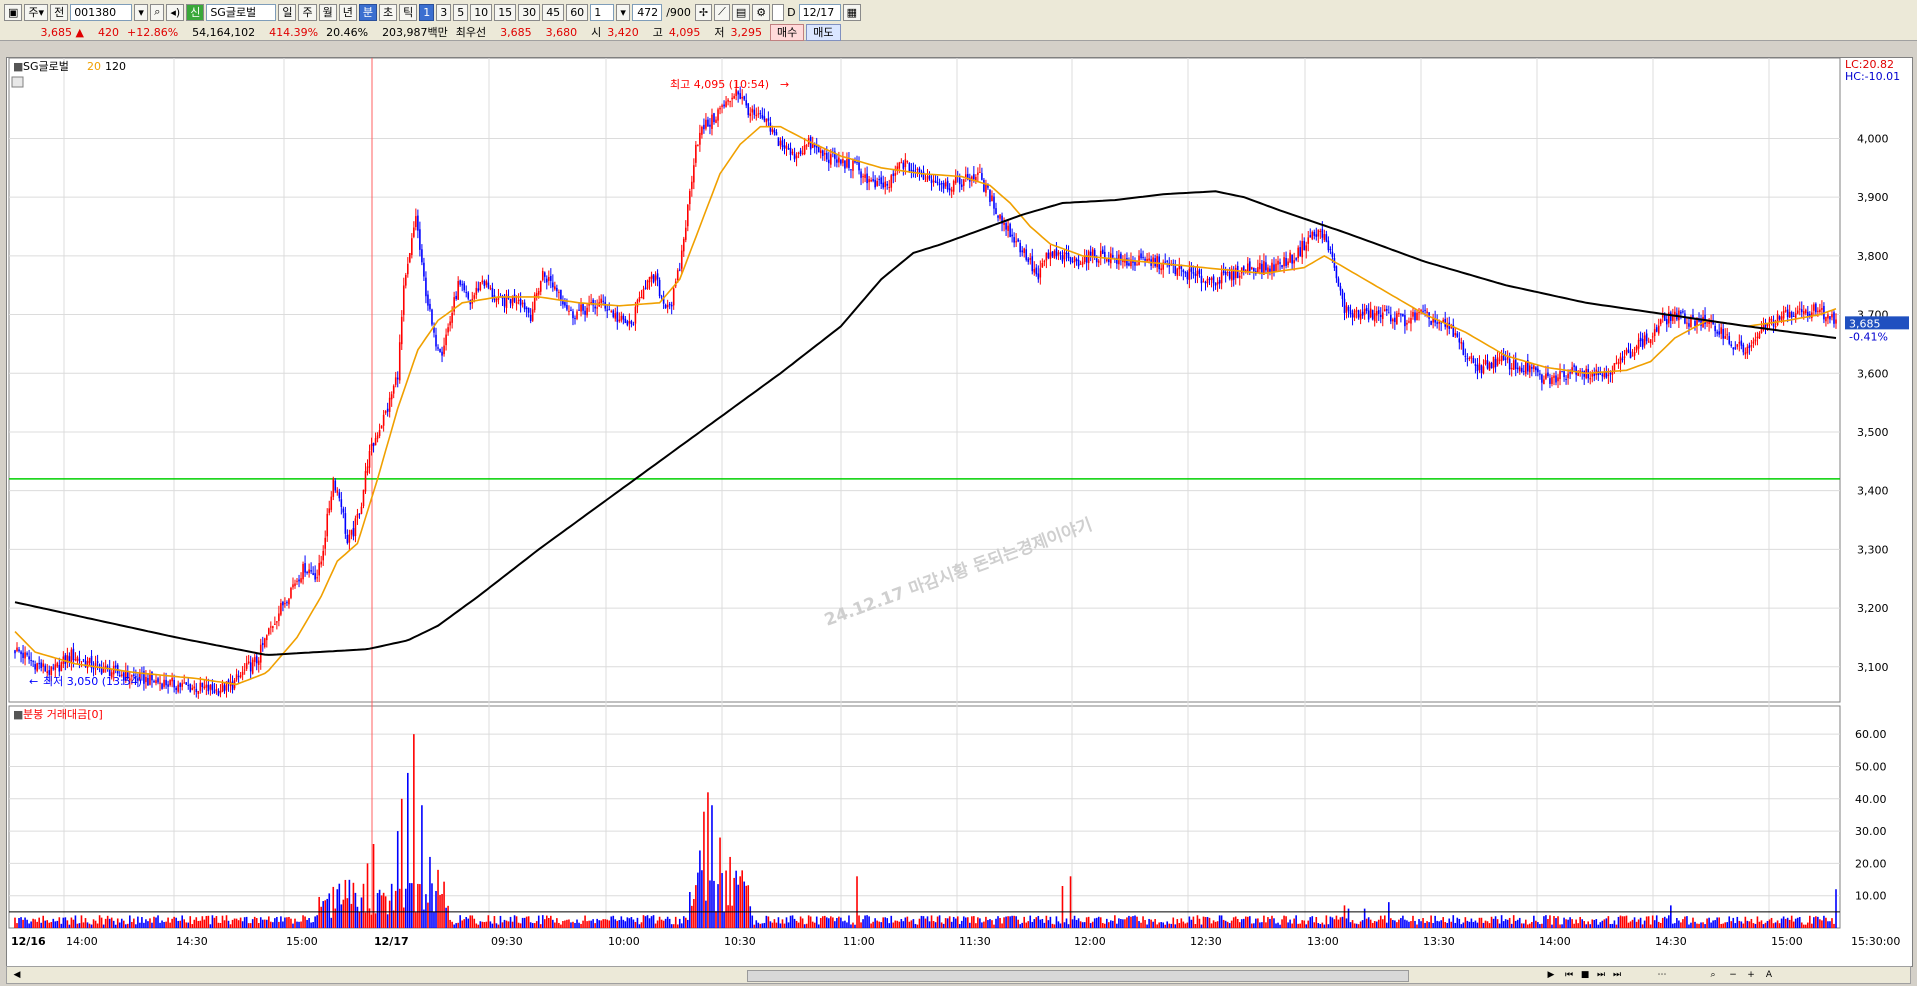  I want to click on stock-name-field: SG글로벌, so click(241, 12).